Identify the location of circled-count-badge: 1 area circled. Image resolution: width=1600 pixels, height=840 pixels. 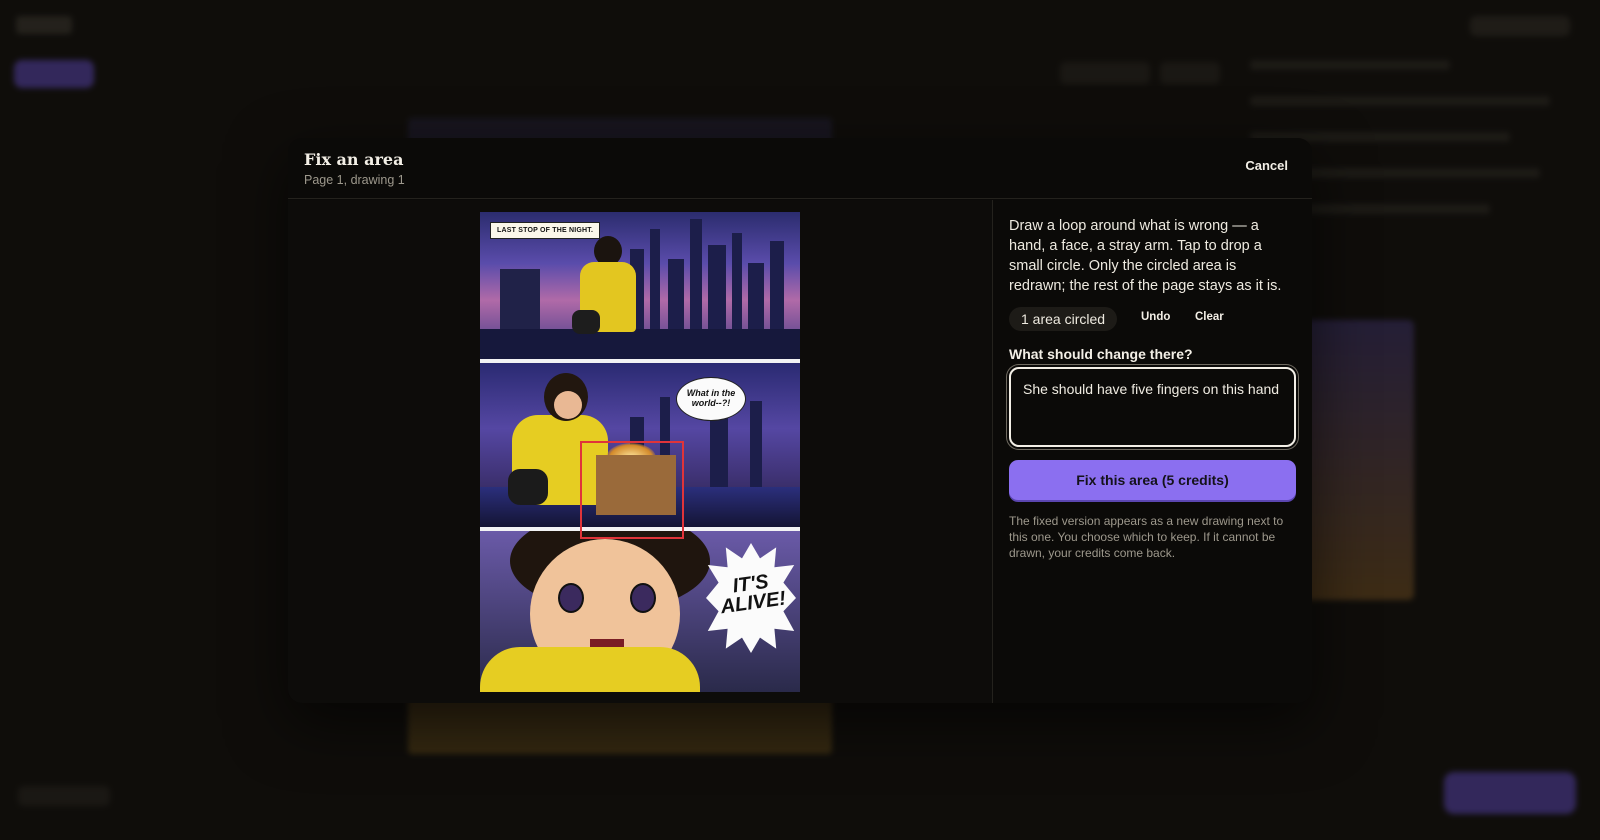
(1063, 319).